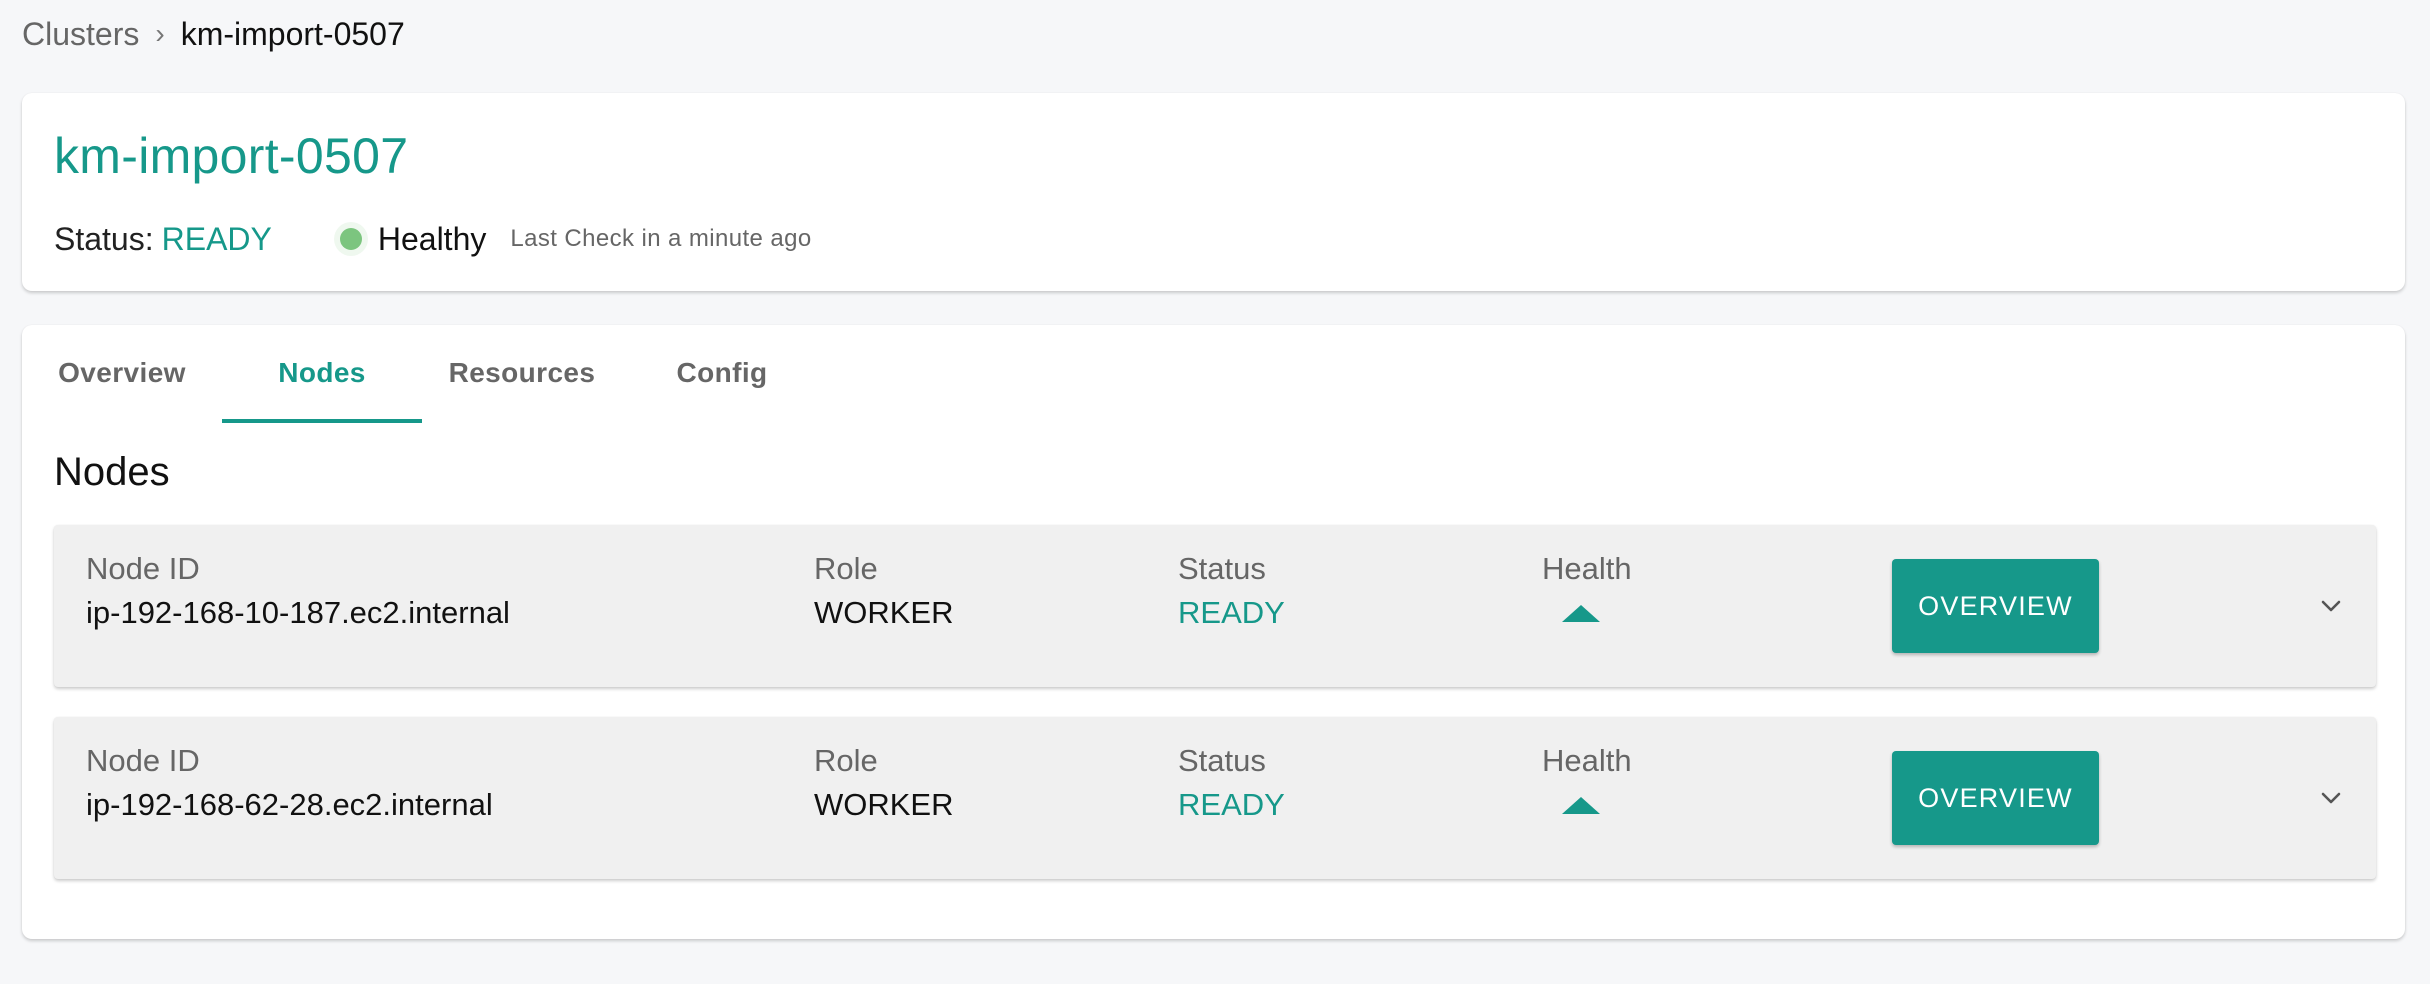 This screenshot has width=2430, height=984. Describe the element at coordinates (289, 786) in the screenshot. I see `node-id-cell: Node ID ip-192-168-62-28.ec2.internal` at that location.